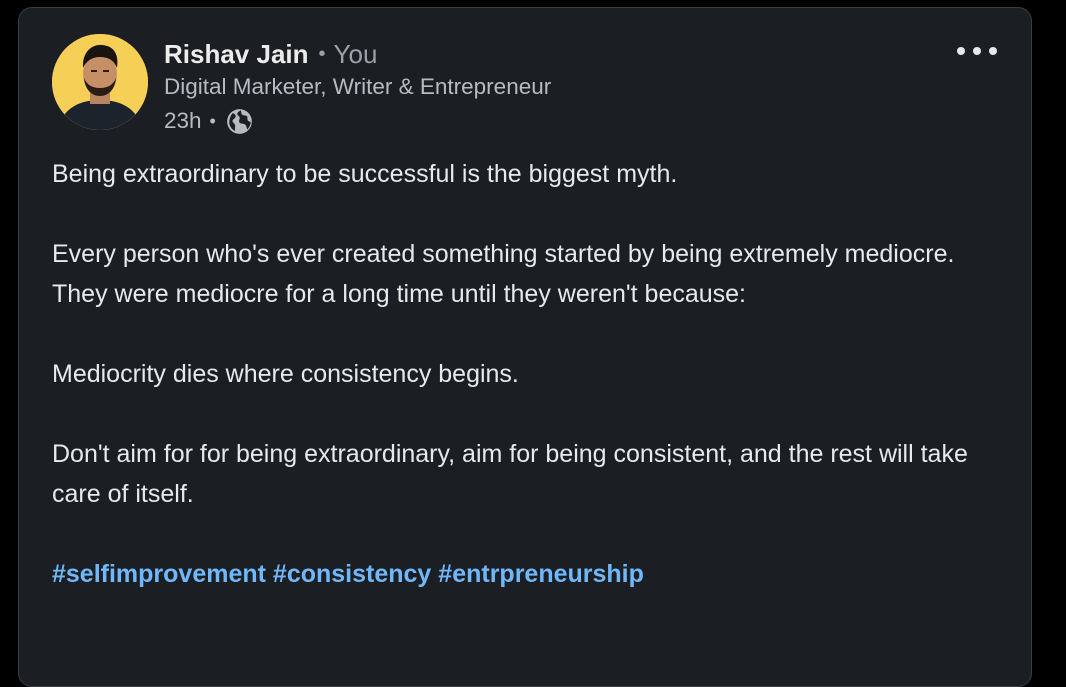  I want to click on more-options-button, so click(977, 51).